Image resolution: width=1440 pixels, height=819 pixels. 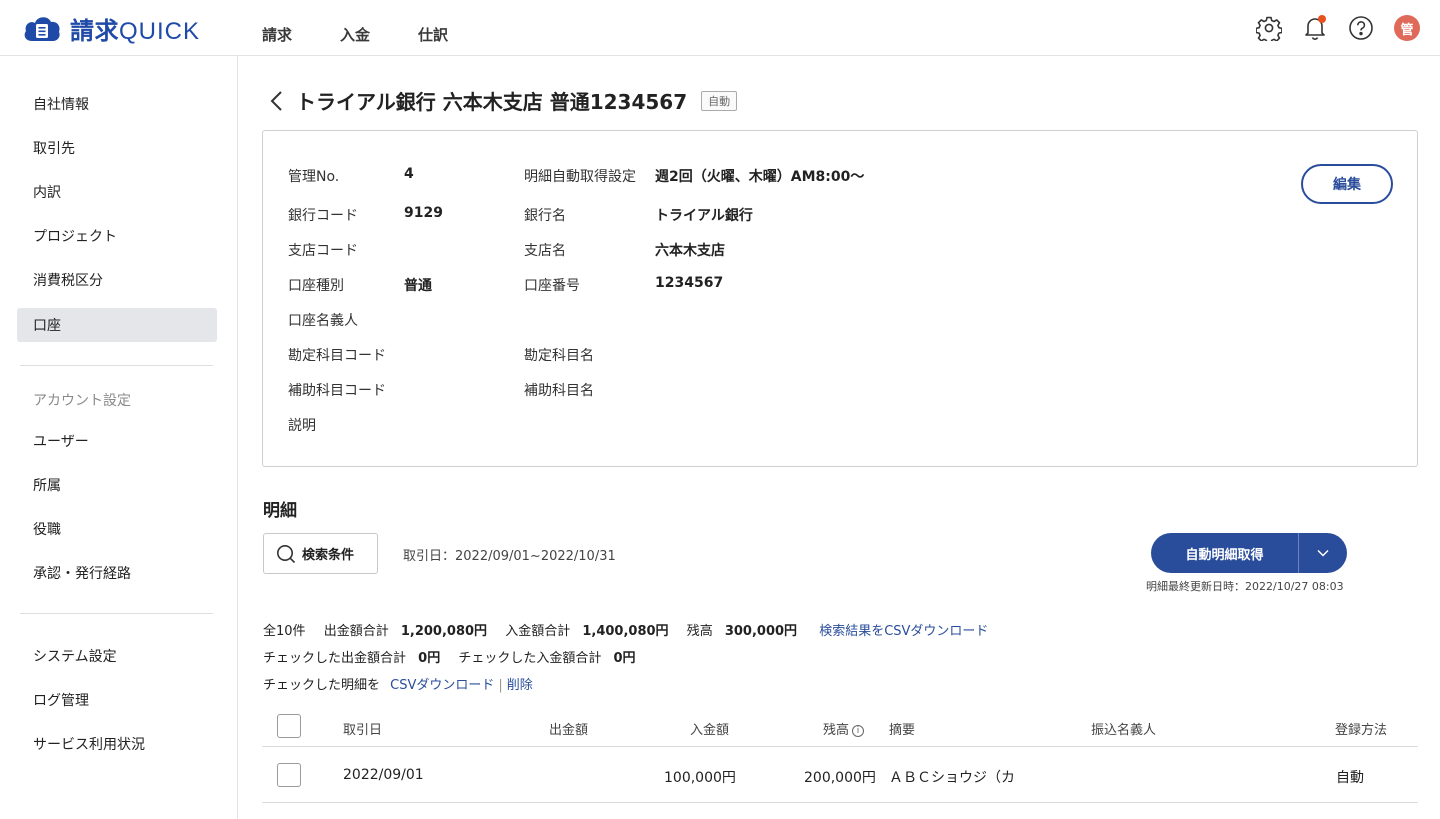 What do you see at coordinates (314, 177) in the screenshot?
I see `label-management-no: 管理No.` at bounding box center [314, 177].